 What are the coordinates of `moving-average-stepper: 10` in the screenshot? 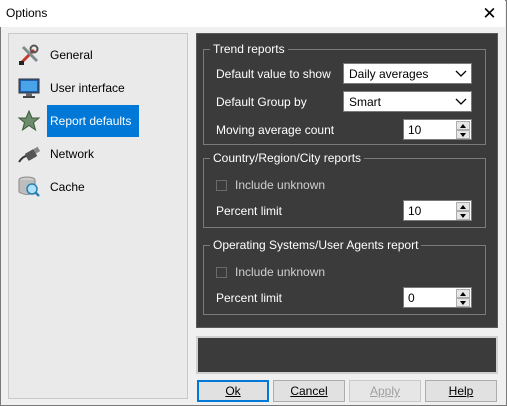 It's located at (437, 129).